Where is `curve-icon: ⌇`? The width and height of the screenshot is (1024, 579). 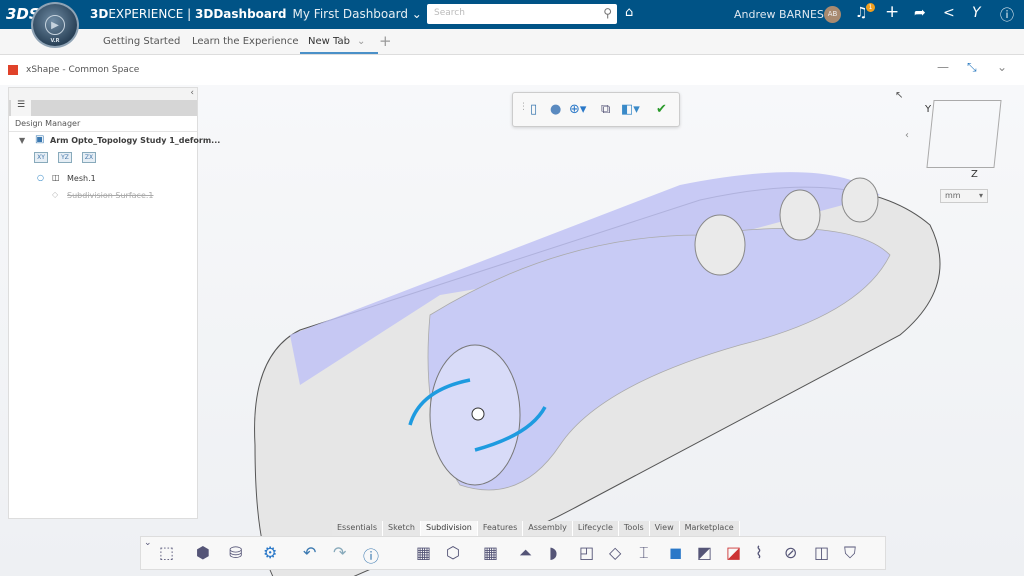 curve-icon: ⌇ is located at coordinates (759, 552).